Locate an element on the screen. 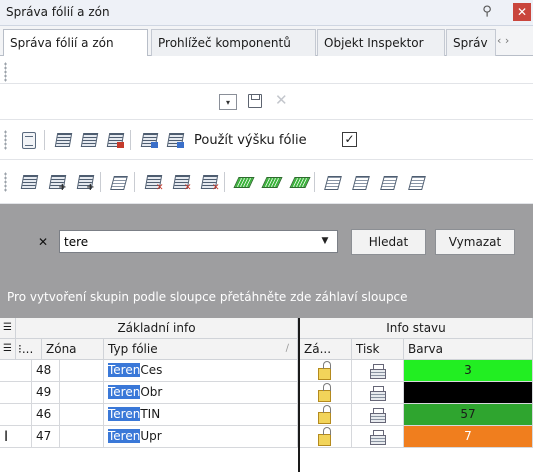 The width and height of the screenshot is (533, 472). cell-layer-type: TerenUpr is located at coordinates (201, 437).